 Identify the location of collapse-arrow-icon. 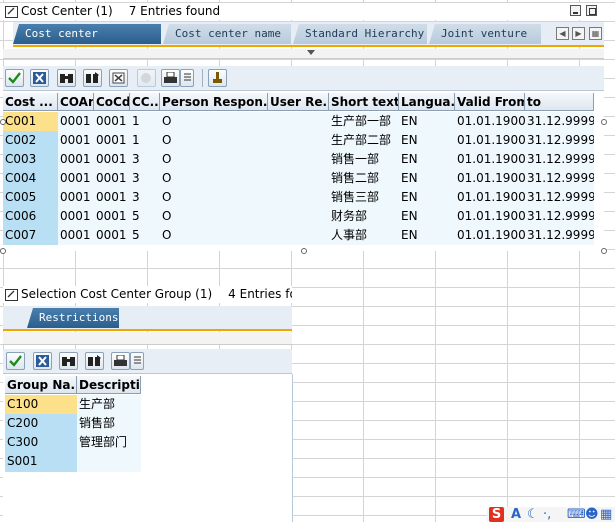
(311, 52).